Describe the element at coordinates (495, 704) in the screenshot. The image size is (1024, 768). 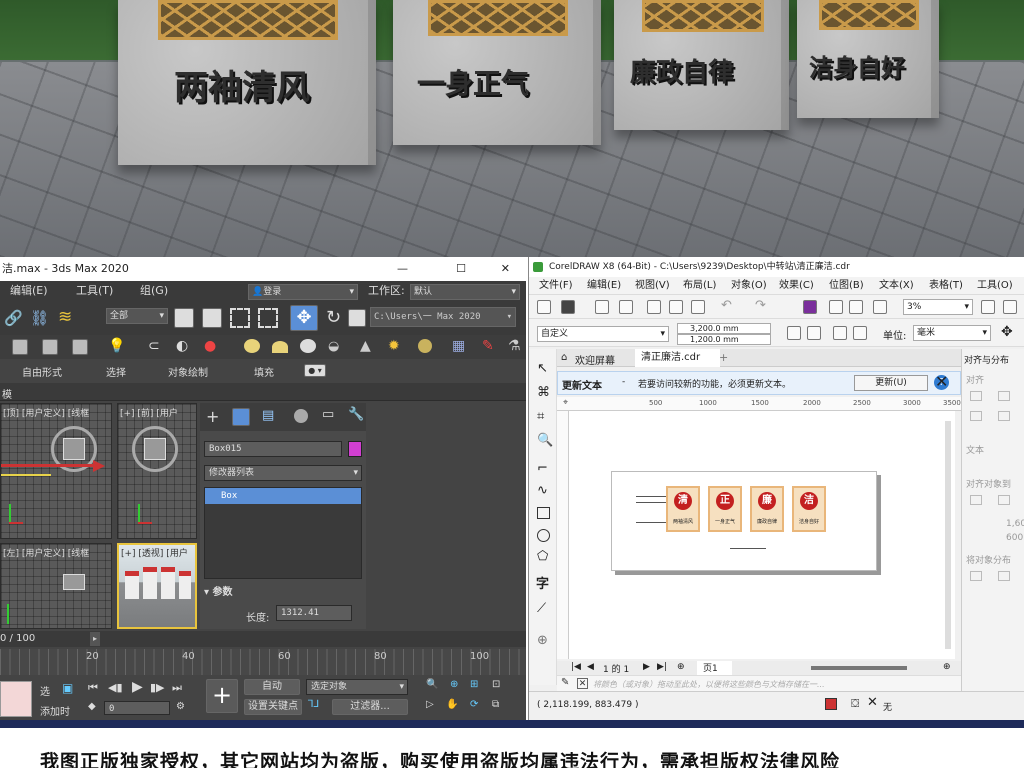
I see `maximize-viewport-icon: ⧉` at that location.